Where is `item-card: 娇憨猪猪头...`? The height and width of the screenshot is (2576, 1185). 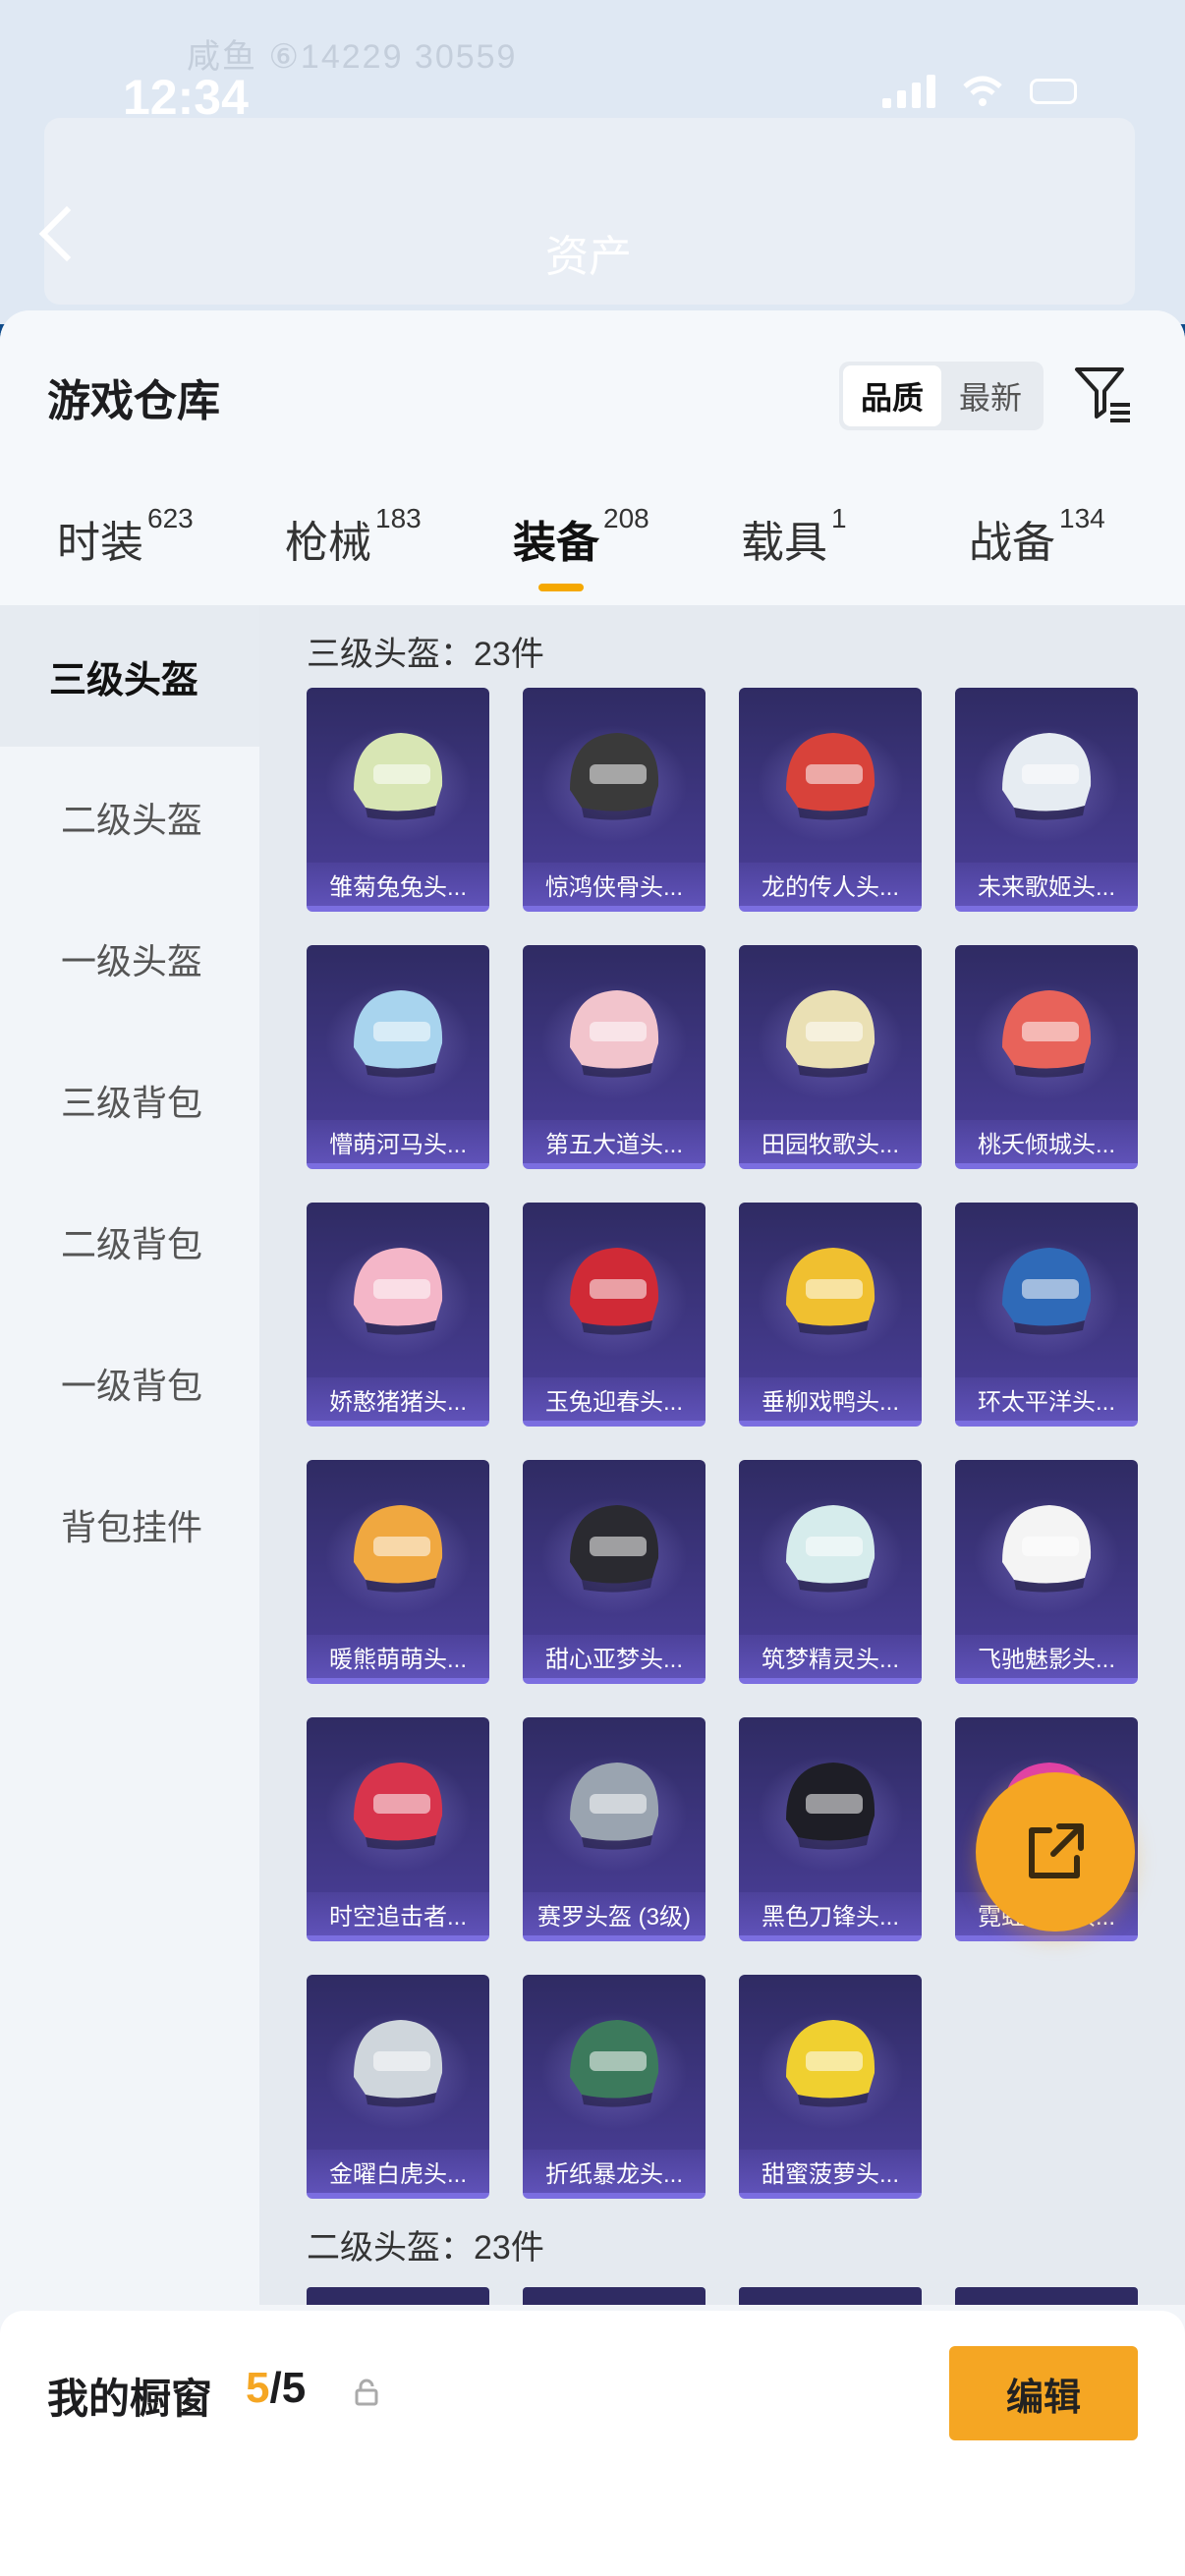 item-card: 娇憨猪猪头... is located at coordinates (398, 1315).